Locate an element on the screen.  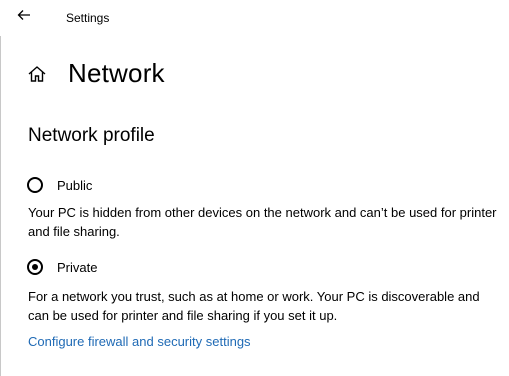
radio-circle-private is located at coordinates (35, 267).